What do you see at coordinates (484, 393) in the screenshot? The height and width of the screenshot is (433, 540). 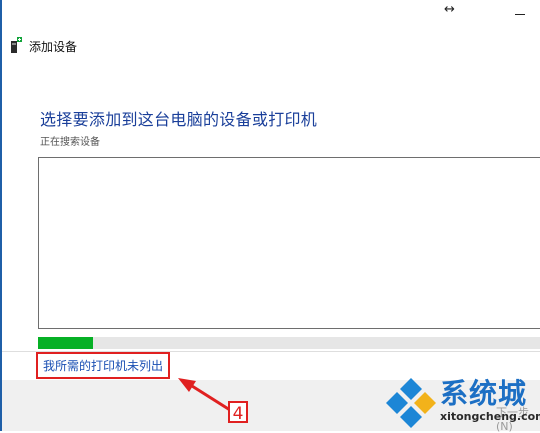 I see `watermark-title: 系统城` at bounding box center [484, 393].